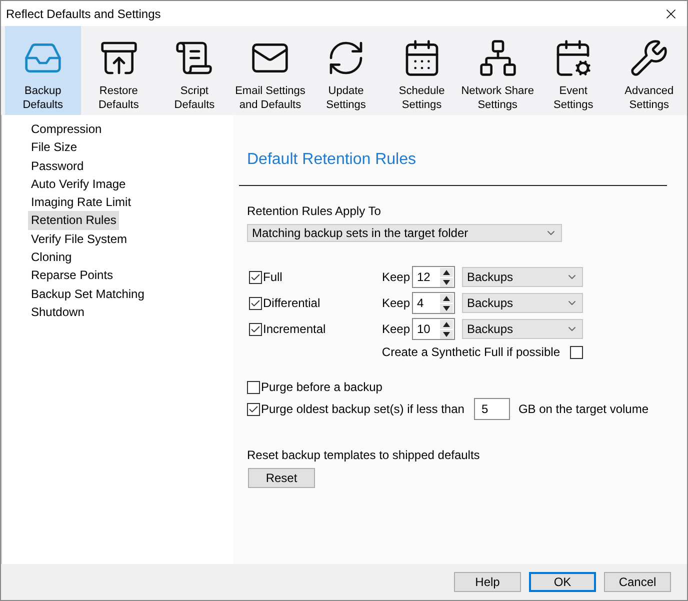  What do you see at coordinates (562, 582) in the screenshot?
I see `dialog-button: OK` at bounding box center [562, 582].